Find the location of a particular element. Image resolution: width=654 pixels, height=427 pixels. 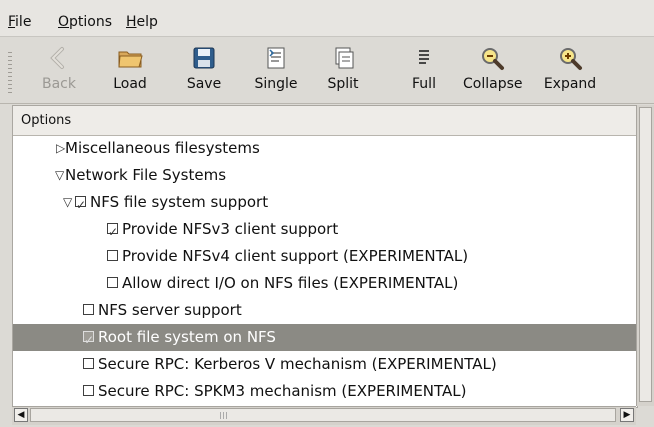

scroll-right-icon: ▶ is located at coordinates (627, 415).